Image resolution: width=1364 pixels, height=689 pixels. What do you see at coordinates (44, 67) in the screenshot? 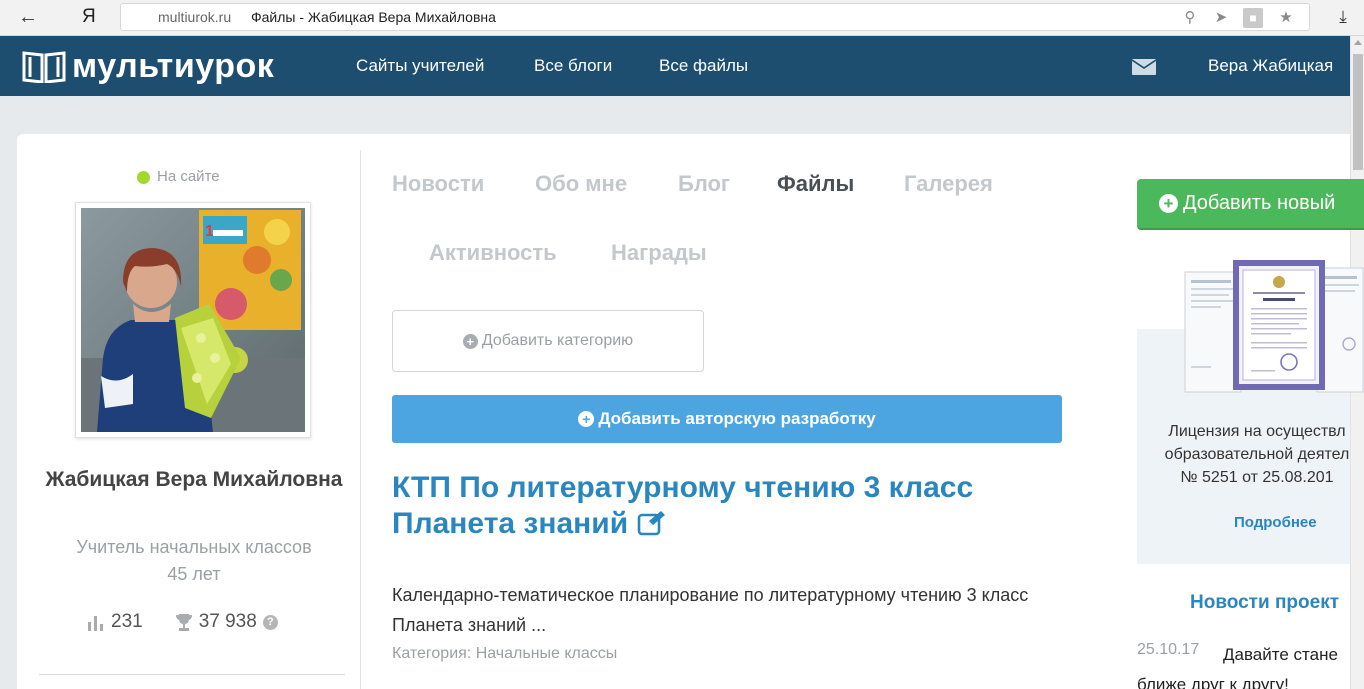
I see `book-logo-icon` at bounding box center [44, 67].